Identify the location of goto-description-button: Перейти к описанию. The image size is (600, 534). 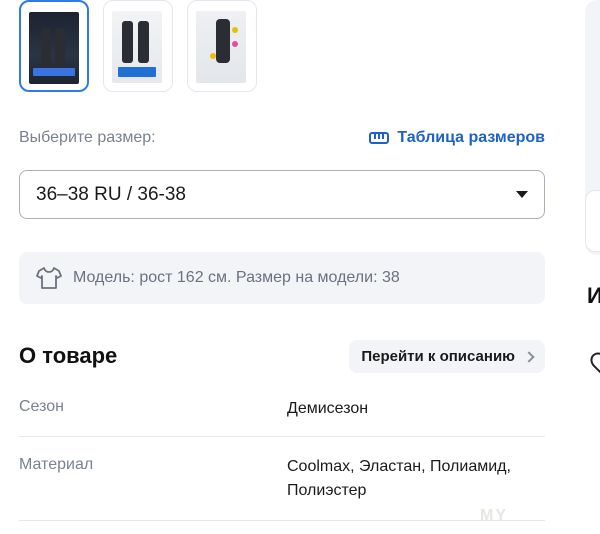
(447, 356).